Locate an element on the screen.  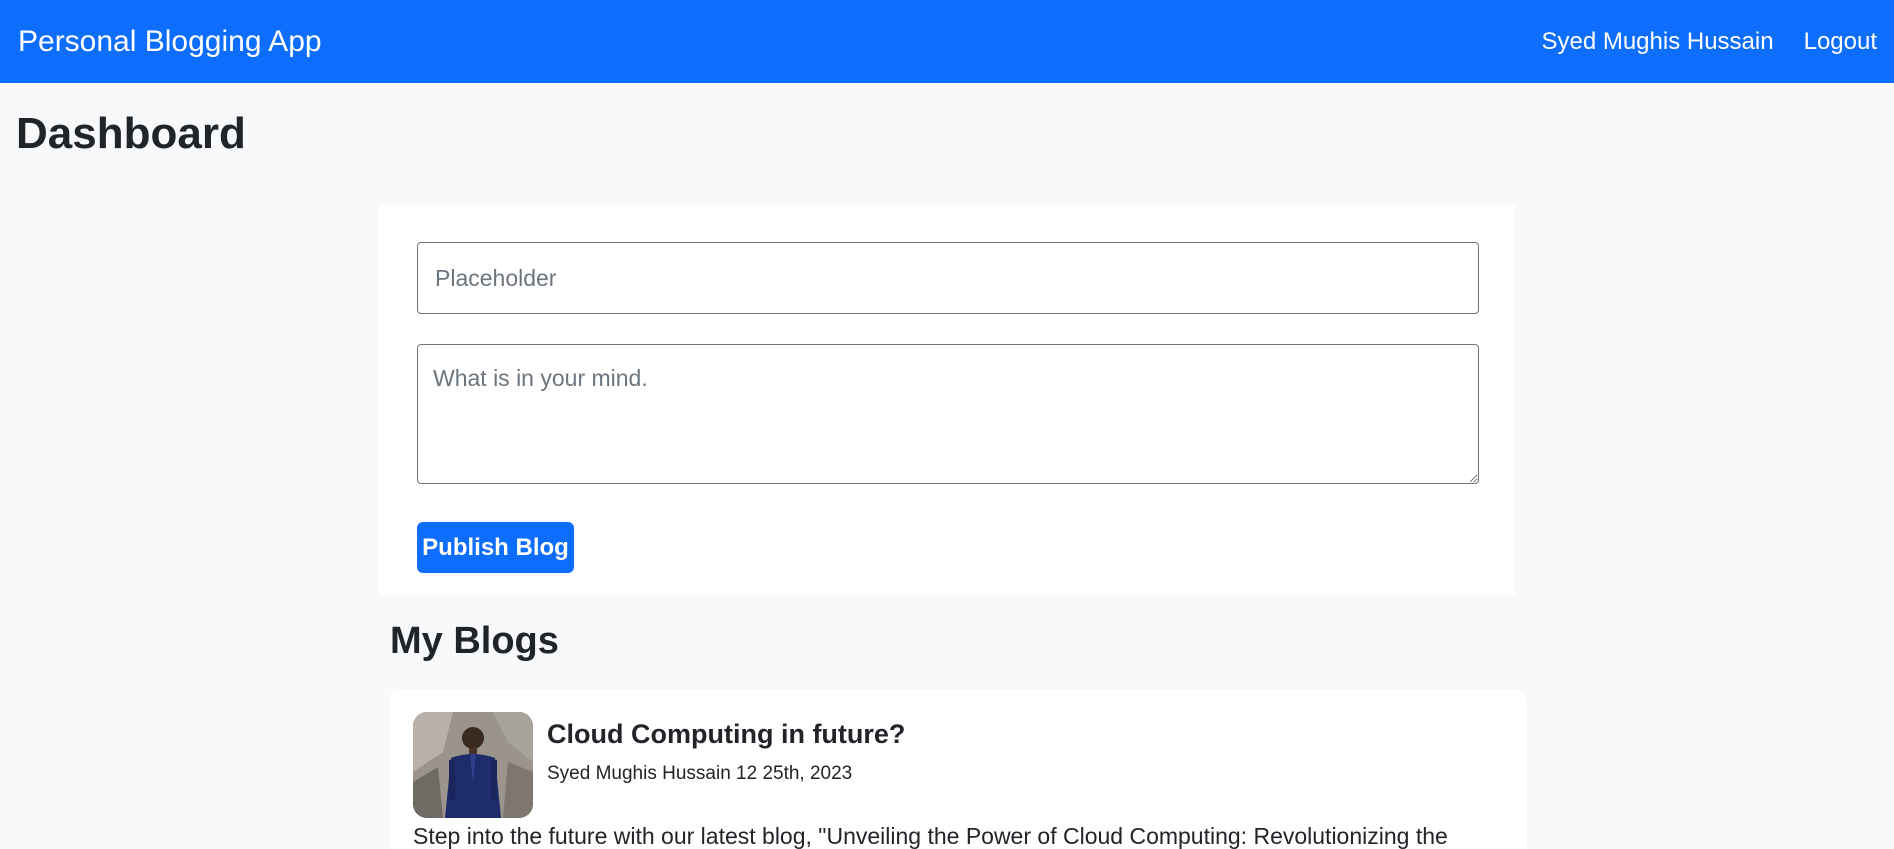
brand-link: Personal Blogging App is located at coordinates (170, 42).